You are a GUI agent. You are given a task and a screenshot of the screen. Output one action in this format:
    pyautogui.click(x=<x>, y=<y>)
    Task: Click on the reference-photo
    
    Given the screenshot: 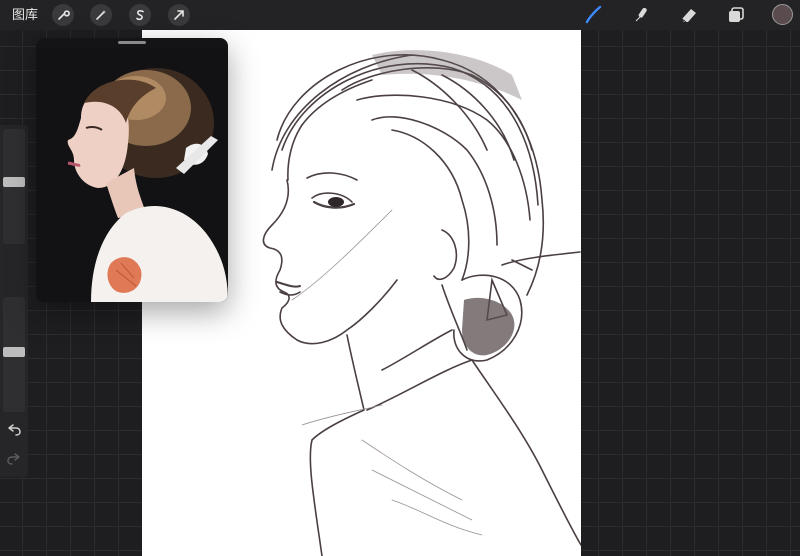 What is the action you would take?
    pyautogui.click(x=132, y=175)
    